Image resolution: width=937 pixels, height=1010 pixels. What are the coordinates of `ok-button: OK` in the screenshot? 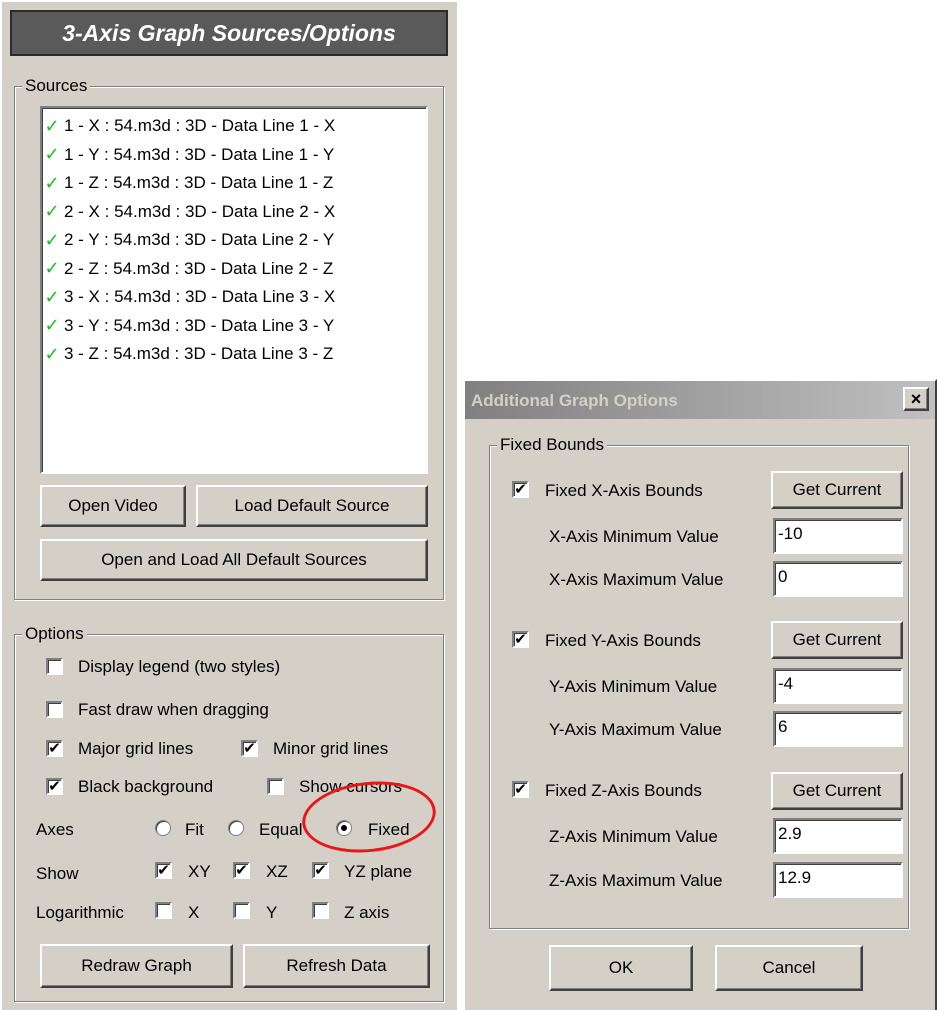 It's located at (621, 968).